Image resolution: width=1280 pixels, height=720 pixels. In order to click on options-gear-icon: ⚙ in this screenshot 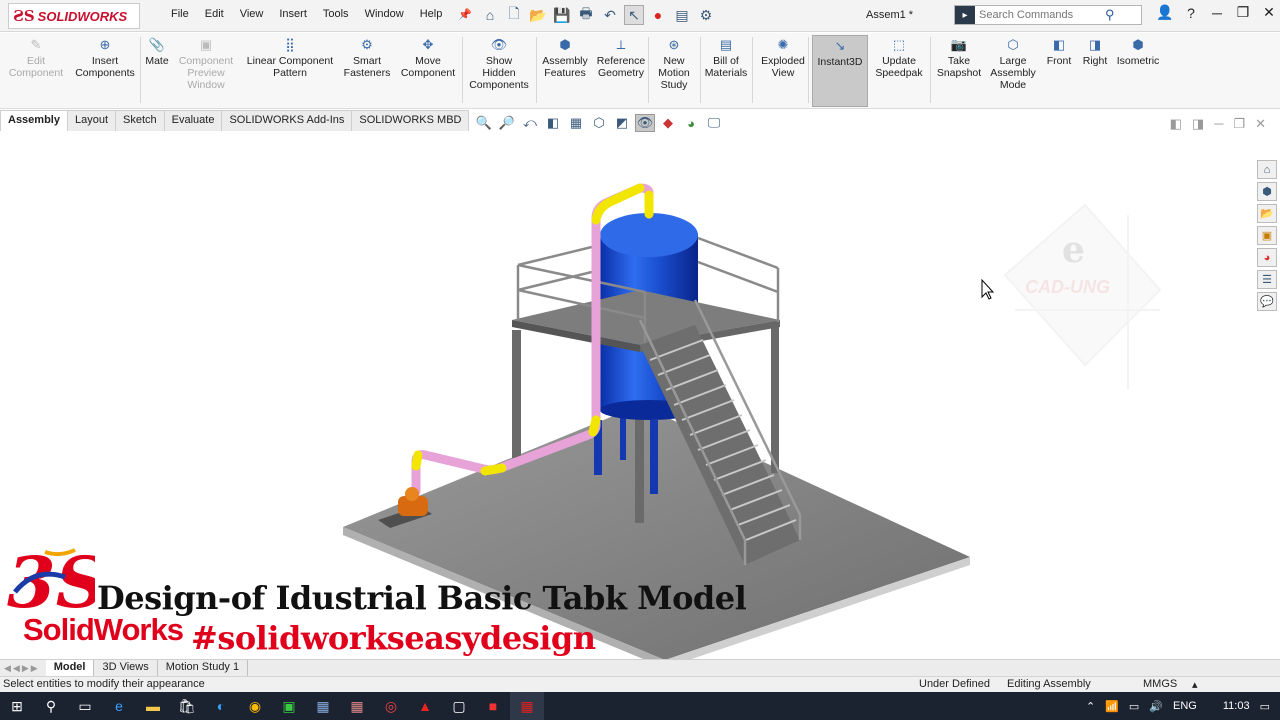, I will do `click(706, 15)`.